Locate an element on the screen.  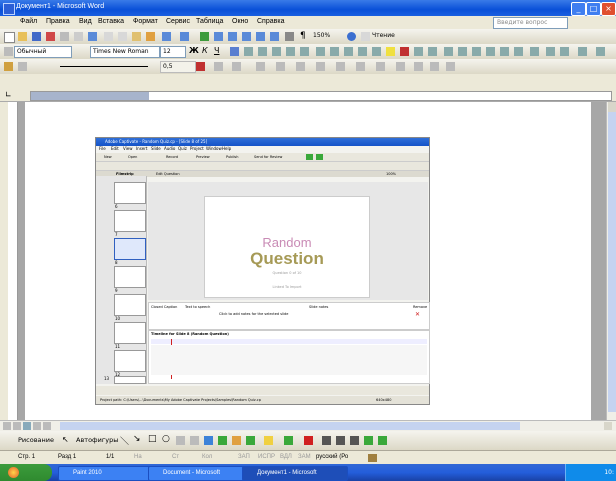
status-ext: ВДЛ is located at coordinates (286, 457).